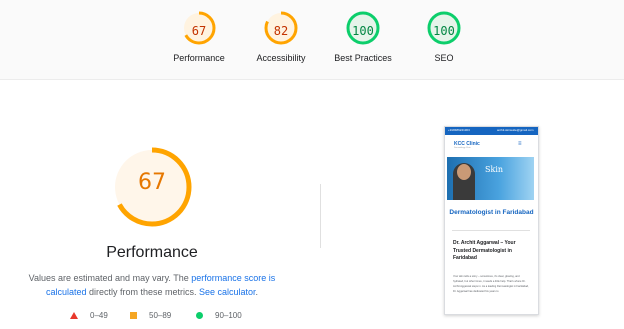 The width and height of the screenshot is (624, 329). I want to click on legend-average: 50–89, so click(150, 315).